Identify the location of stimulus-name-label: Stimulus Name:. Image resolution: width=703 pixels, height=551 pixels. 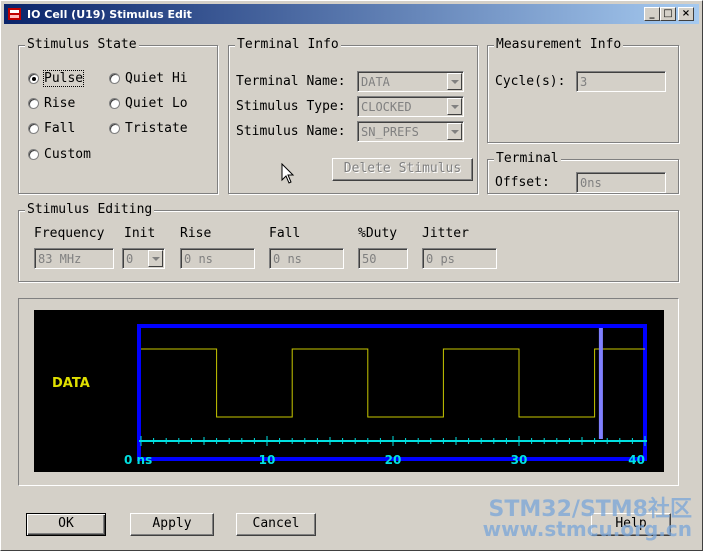
(291, 131).